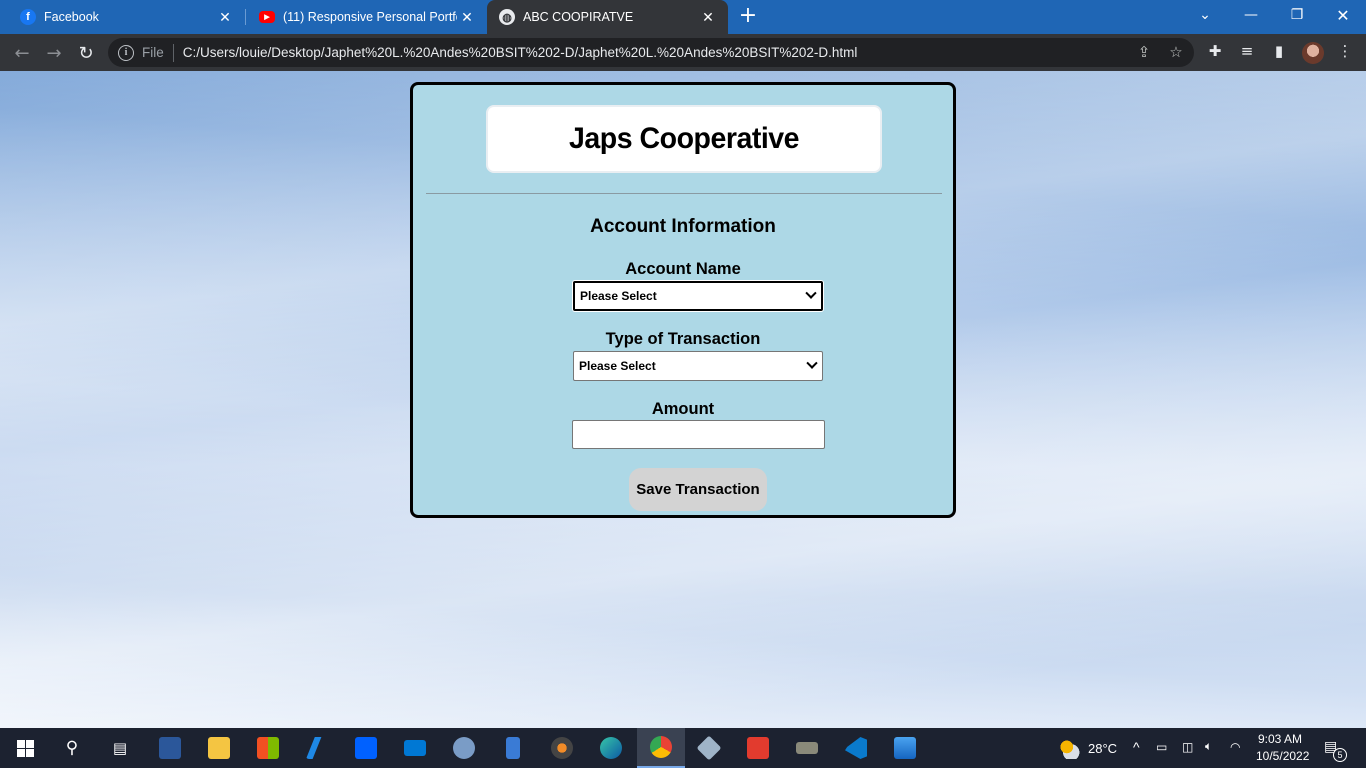 The height and width of the screenshot is (768, 1366). What do you see at coordinates (1215, 53) in the screenshot?
I see `extensions-icon: ✚` at bounding box center [1215, 53].